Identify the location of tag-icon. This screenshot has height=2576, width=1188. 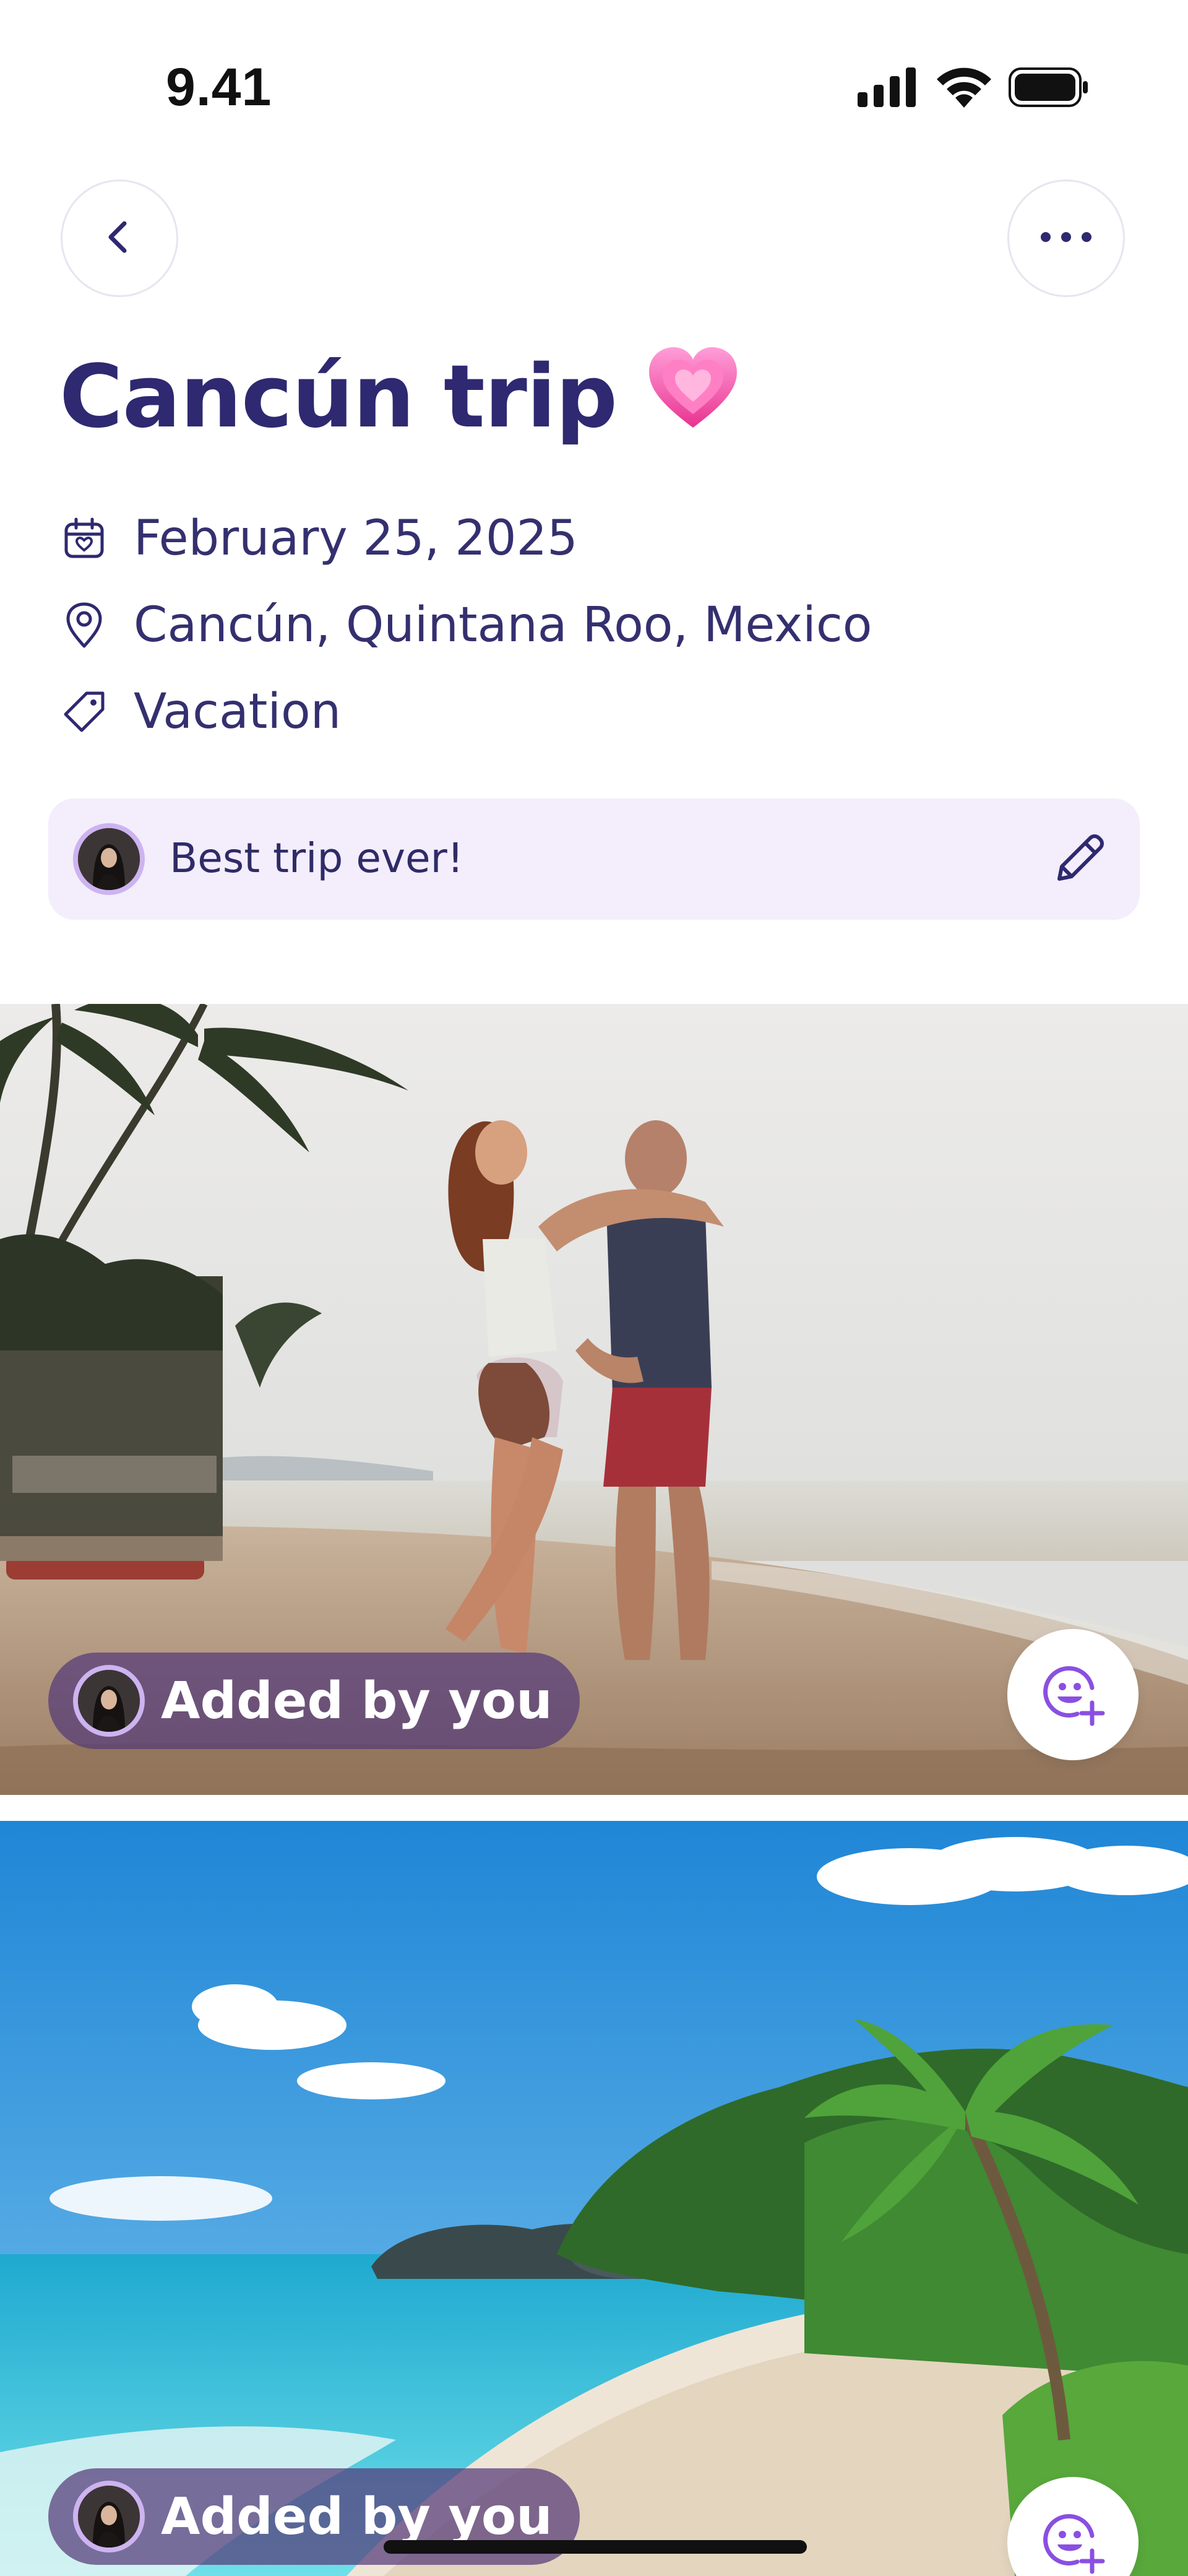
(84, 712).